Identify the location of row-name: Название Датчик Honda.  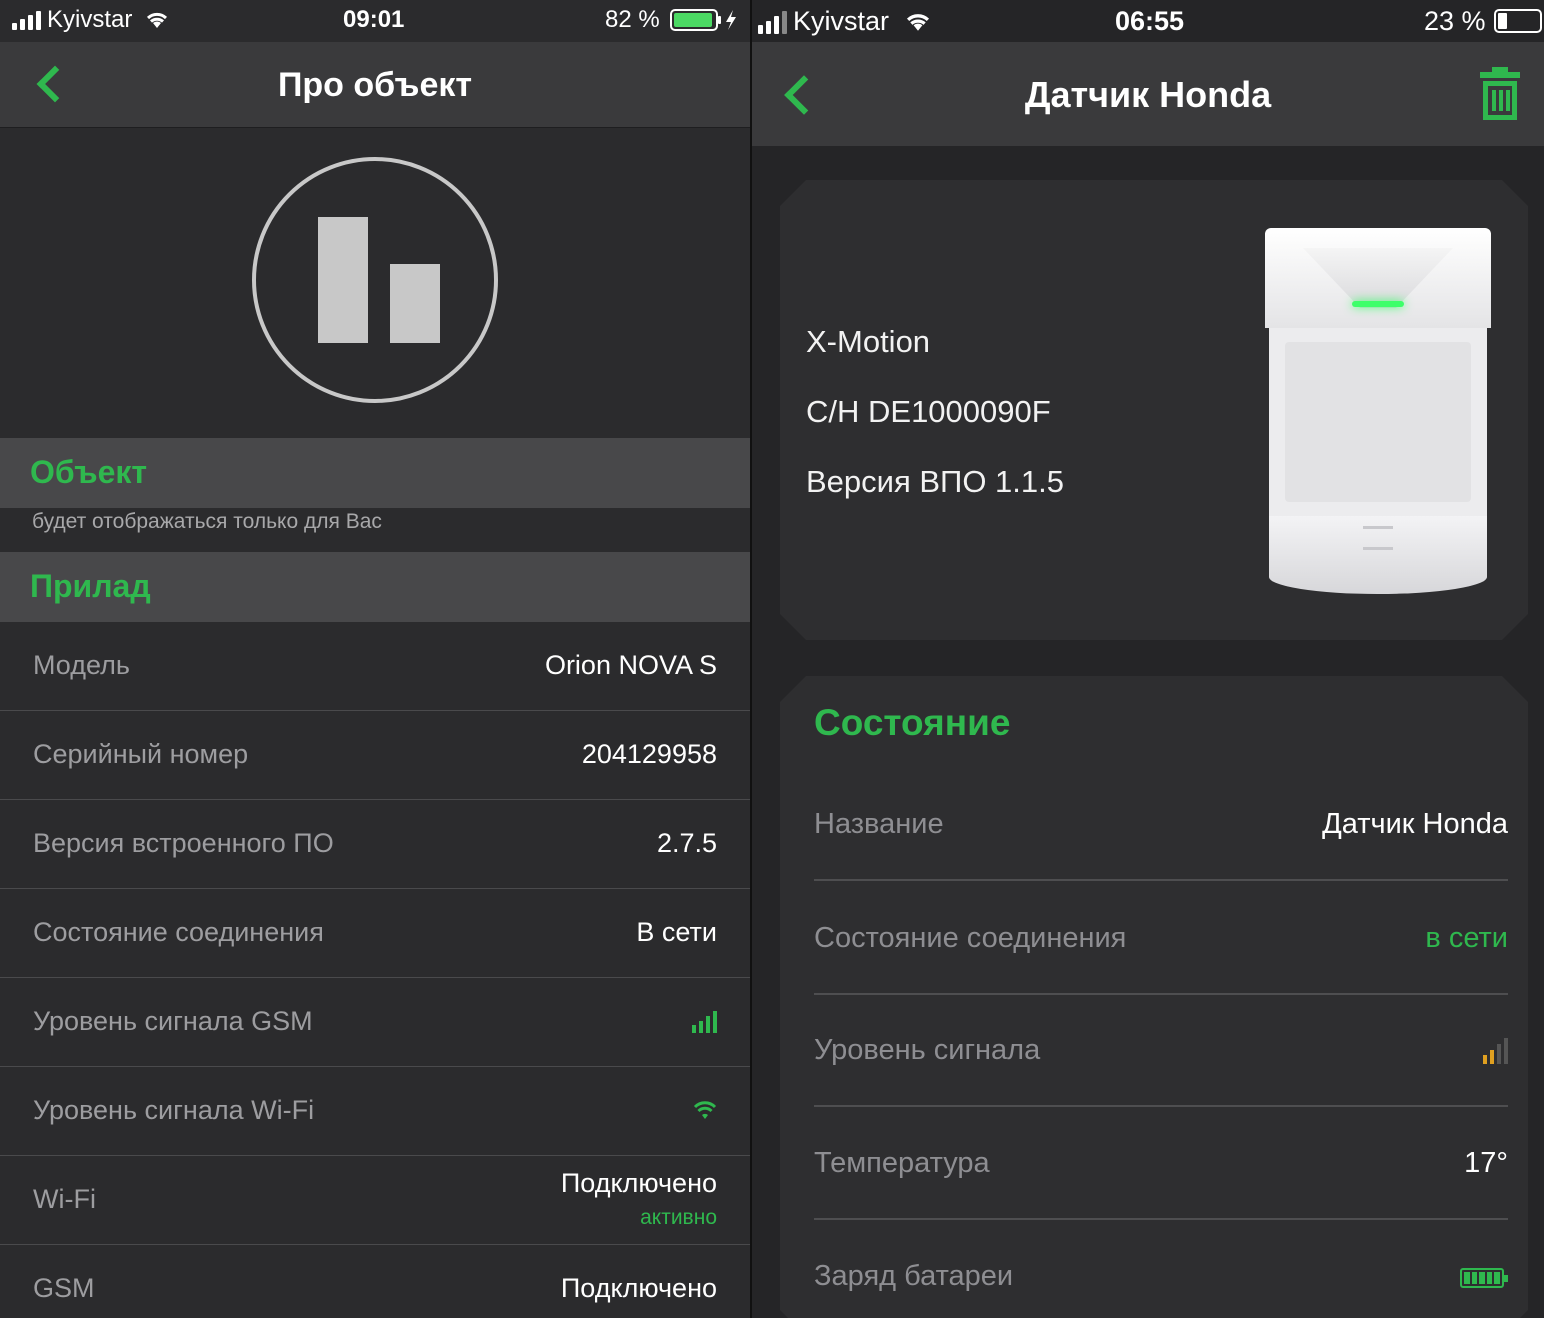
(1161, 824).